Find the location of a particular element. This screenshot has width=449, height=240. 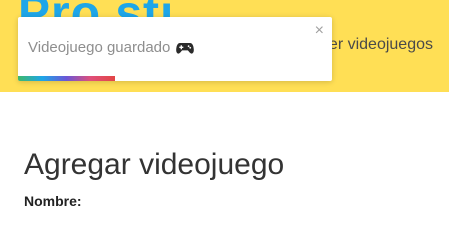

toast-message-text: Videojuego guardado is located at coordinates (99, 47).